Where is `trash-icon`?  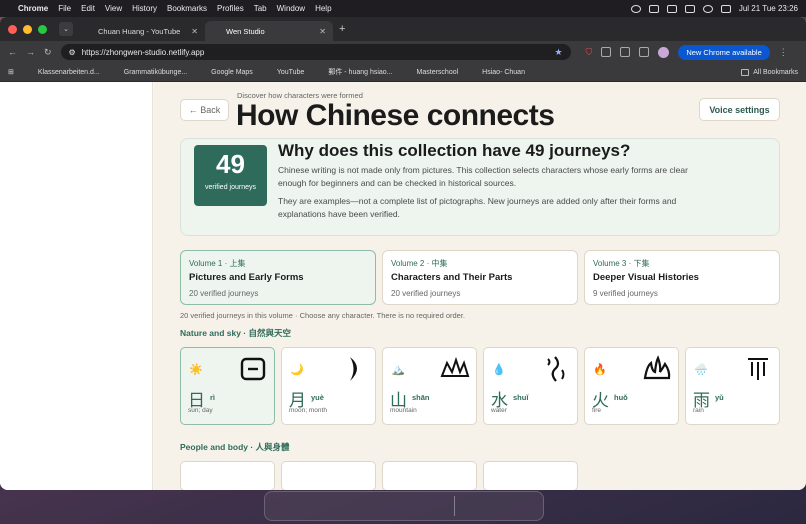 trash-icon is located at coordinates (522, 506).